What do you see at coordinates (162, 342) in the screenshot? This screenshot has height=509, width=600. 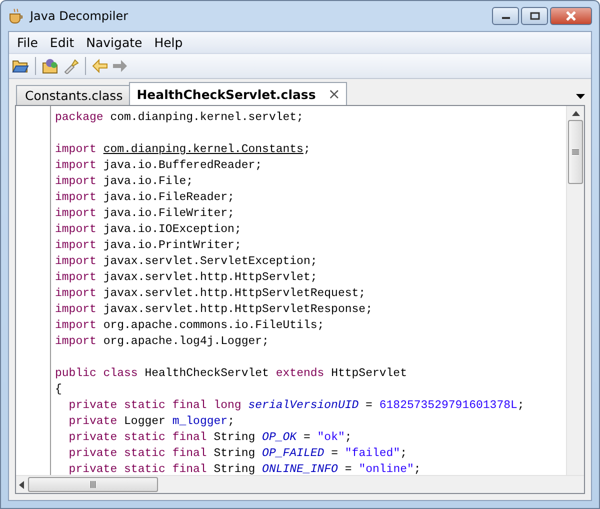 I see `code-line: import org.apache.log4j.Logger;` at bounding box center [162, 342].